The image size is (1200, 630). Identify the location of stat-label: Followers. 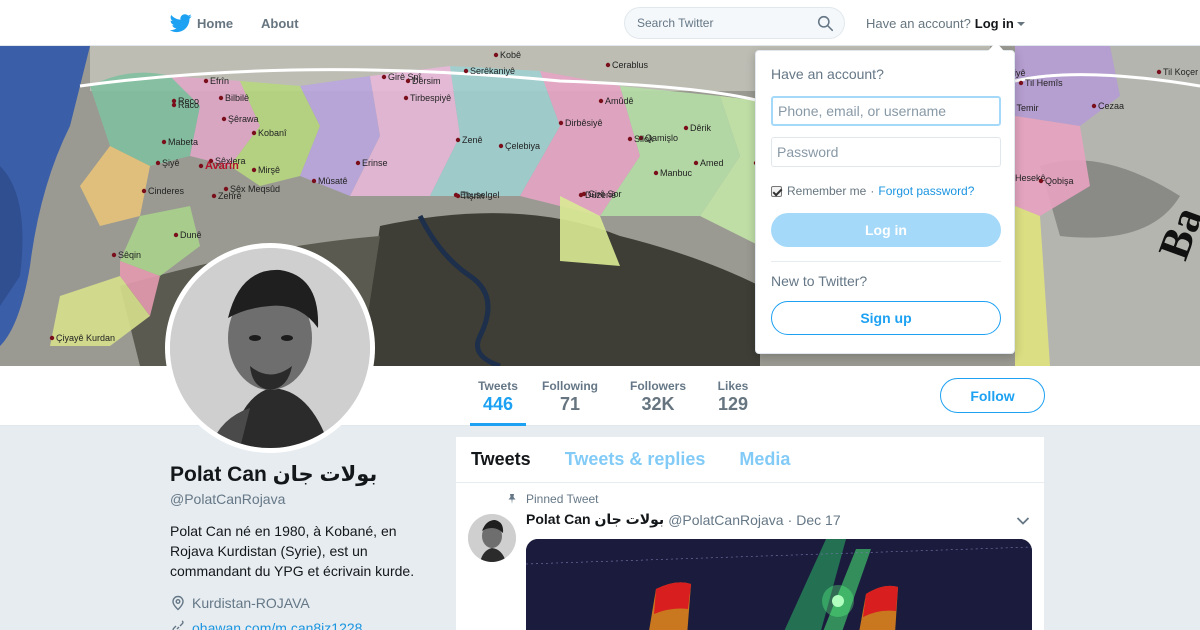
(657, 386).